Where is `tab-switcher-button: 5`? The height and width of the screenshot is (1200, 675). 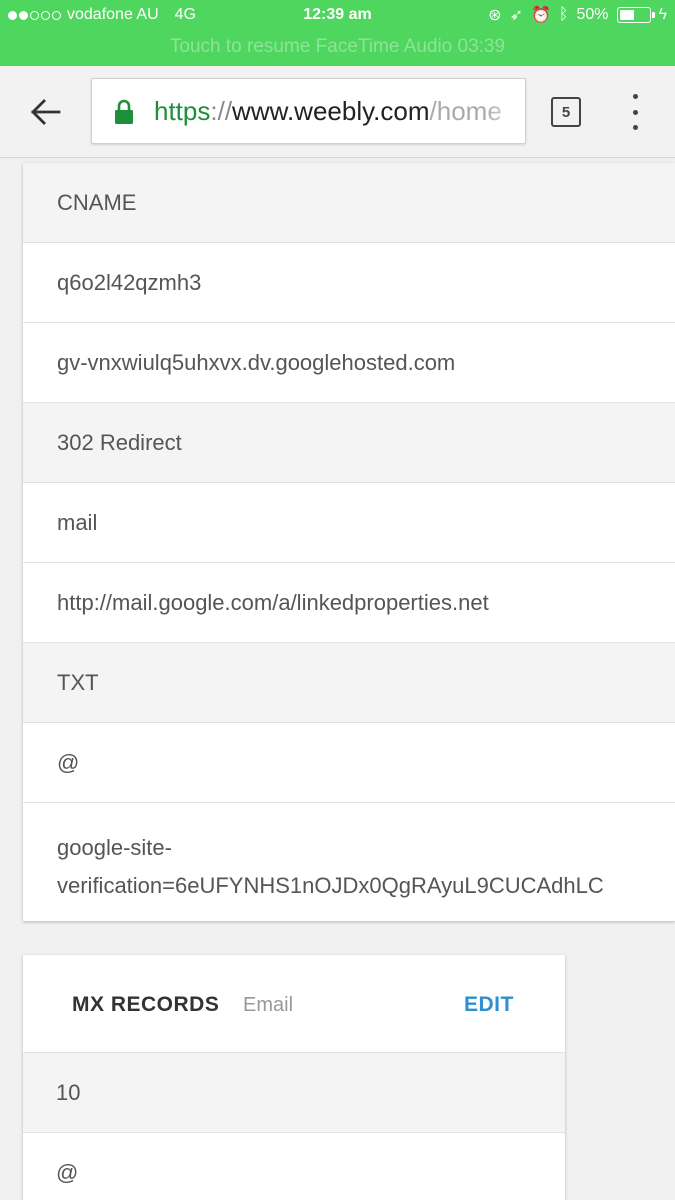
tab-switcher-button: 5 is located at coordinates (566, 112).